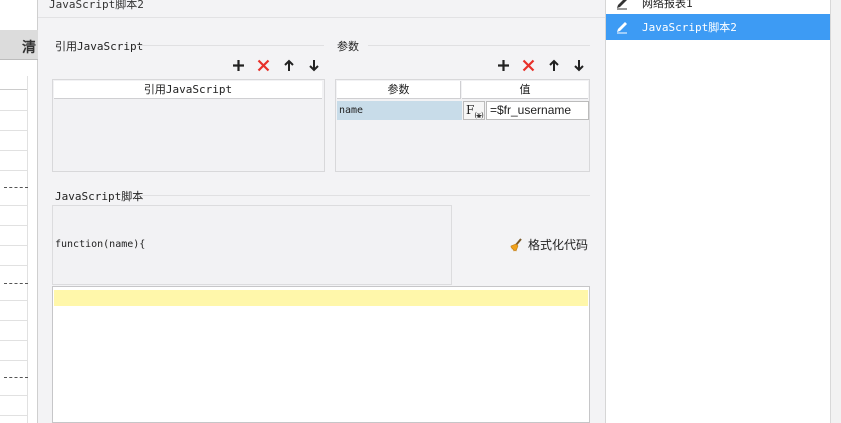 The width and height of the screenshot is (841, 423). I want to click on ref-js-column-header: 引用JavaScript, so click(188, 90).